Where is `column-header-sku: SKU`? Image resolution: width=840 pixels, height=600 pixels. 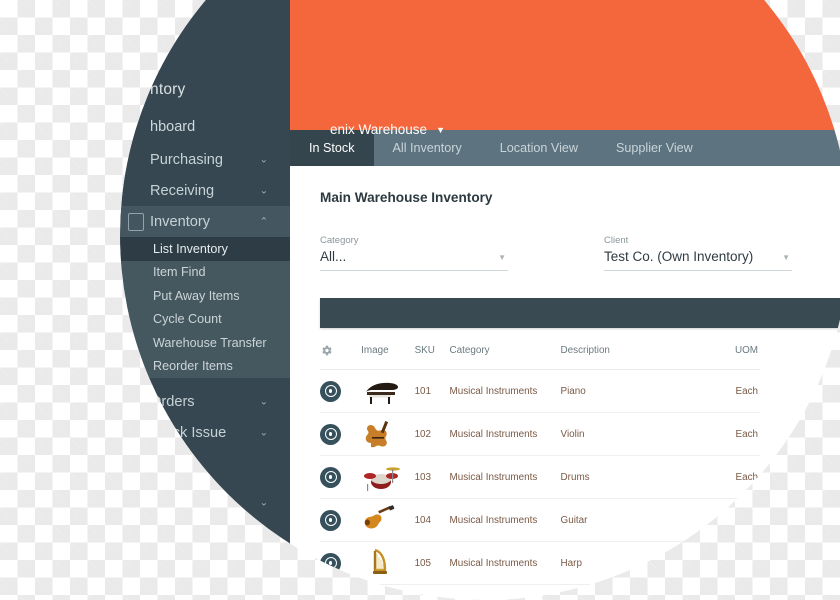
column-header-sku: SKU is located at coordinates (432, 349).